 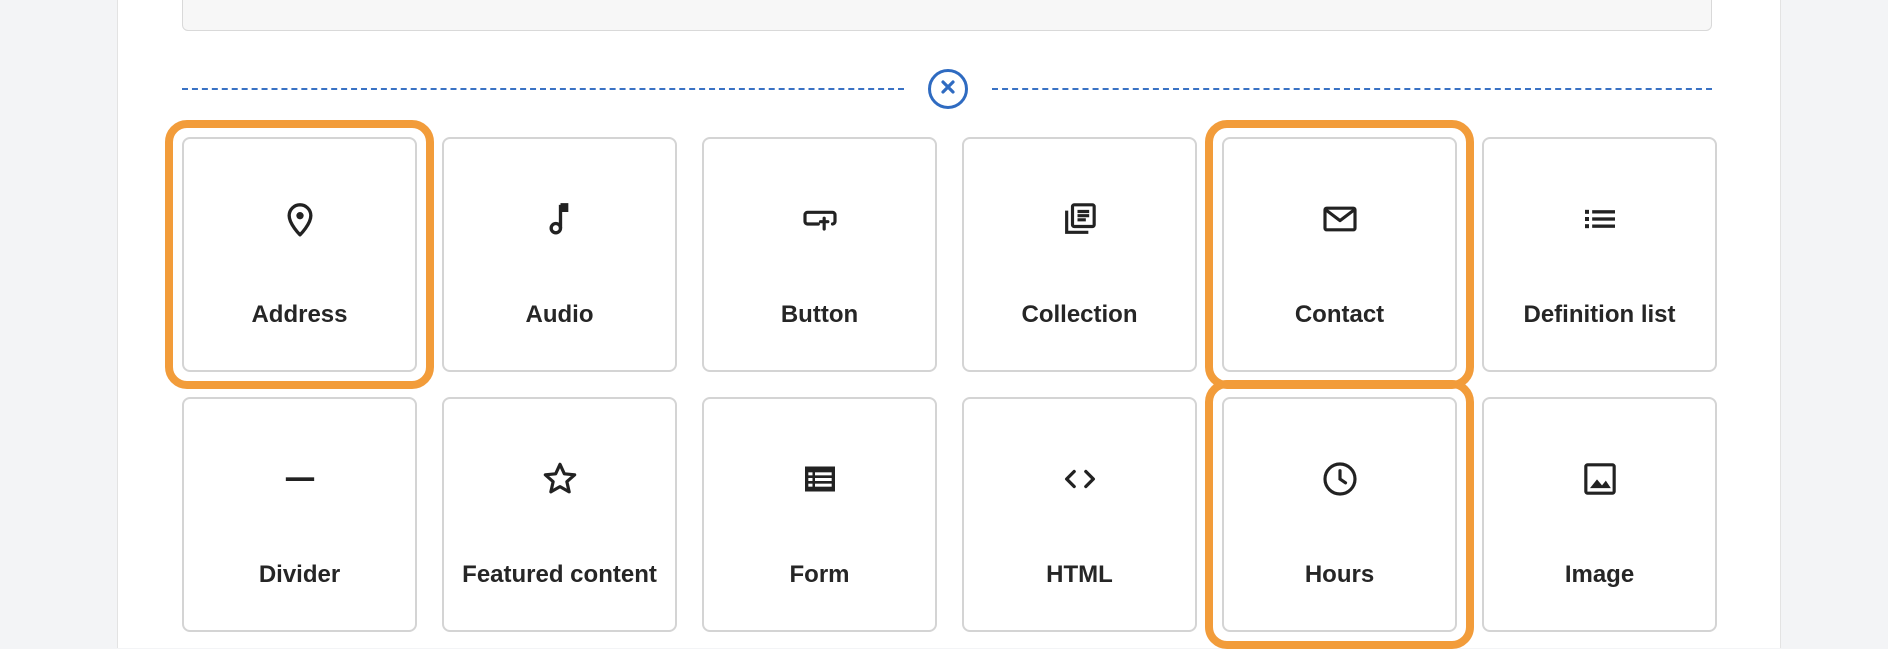 What do you see at coordinates (1339, 314) in the screenshot?
I see `block-card-label: Contact` at bounding box center [1339, 314].